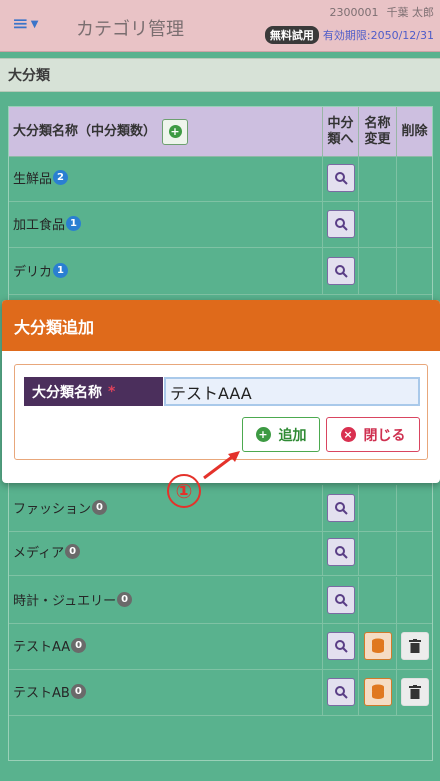 This screenshot has width=440, height=781. What do you see at coordinates (41, 694) in the screenshot?
I see `category-name: テストAB` at bounding box center [41, 694].